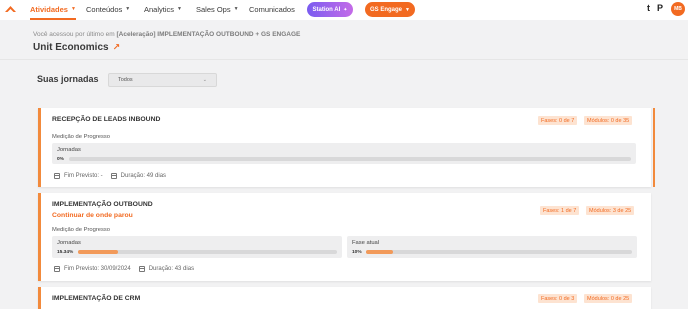 This screenshot has height=309, width=688. Describe the element at coordinates (92, 215) in the screenshot. I see `continue-link: Continuar de onde parou` at that location.